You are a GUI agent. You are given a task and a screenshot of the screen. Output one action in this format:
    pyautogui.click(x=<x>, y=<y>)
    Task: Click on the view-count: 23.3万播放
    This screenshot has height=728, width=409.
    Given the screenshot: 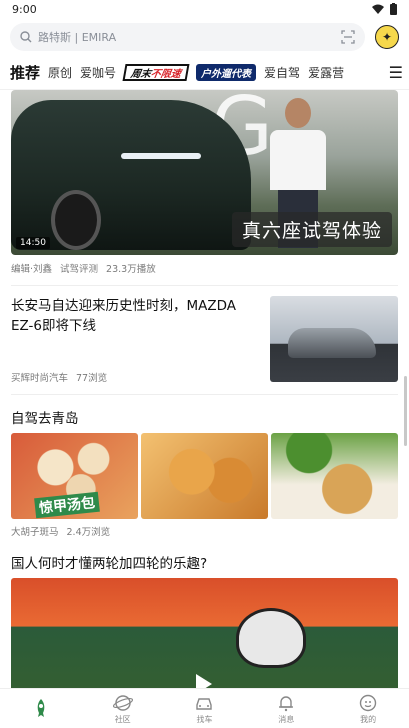 What is the action you would take?
    pyautogui.click(x=131, y=269)
    